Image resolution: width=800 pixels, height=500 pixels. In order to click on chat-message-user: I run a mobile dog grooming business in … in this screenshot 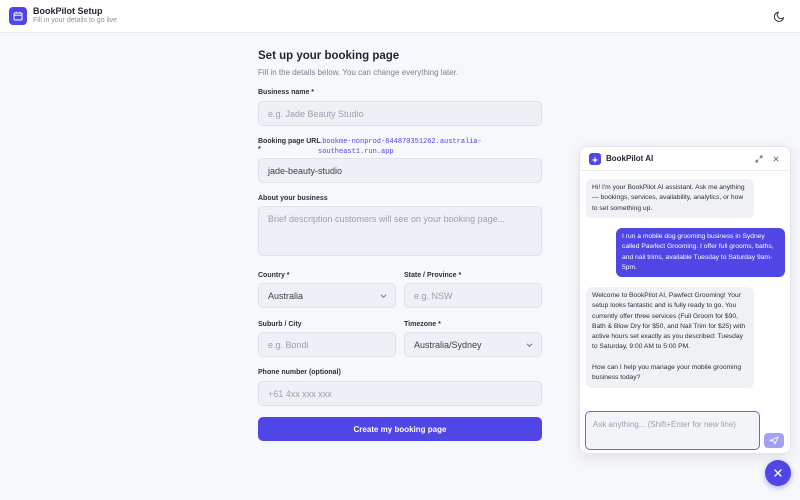, I will do `click(700, 253)`.